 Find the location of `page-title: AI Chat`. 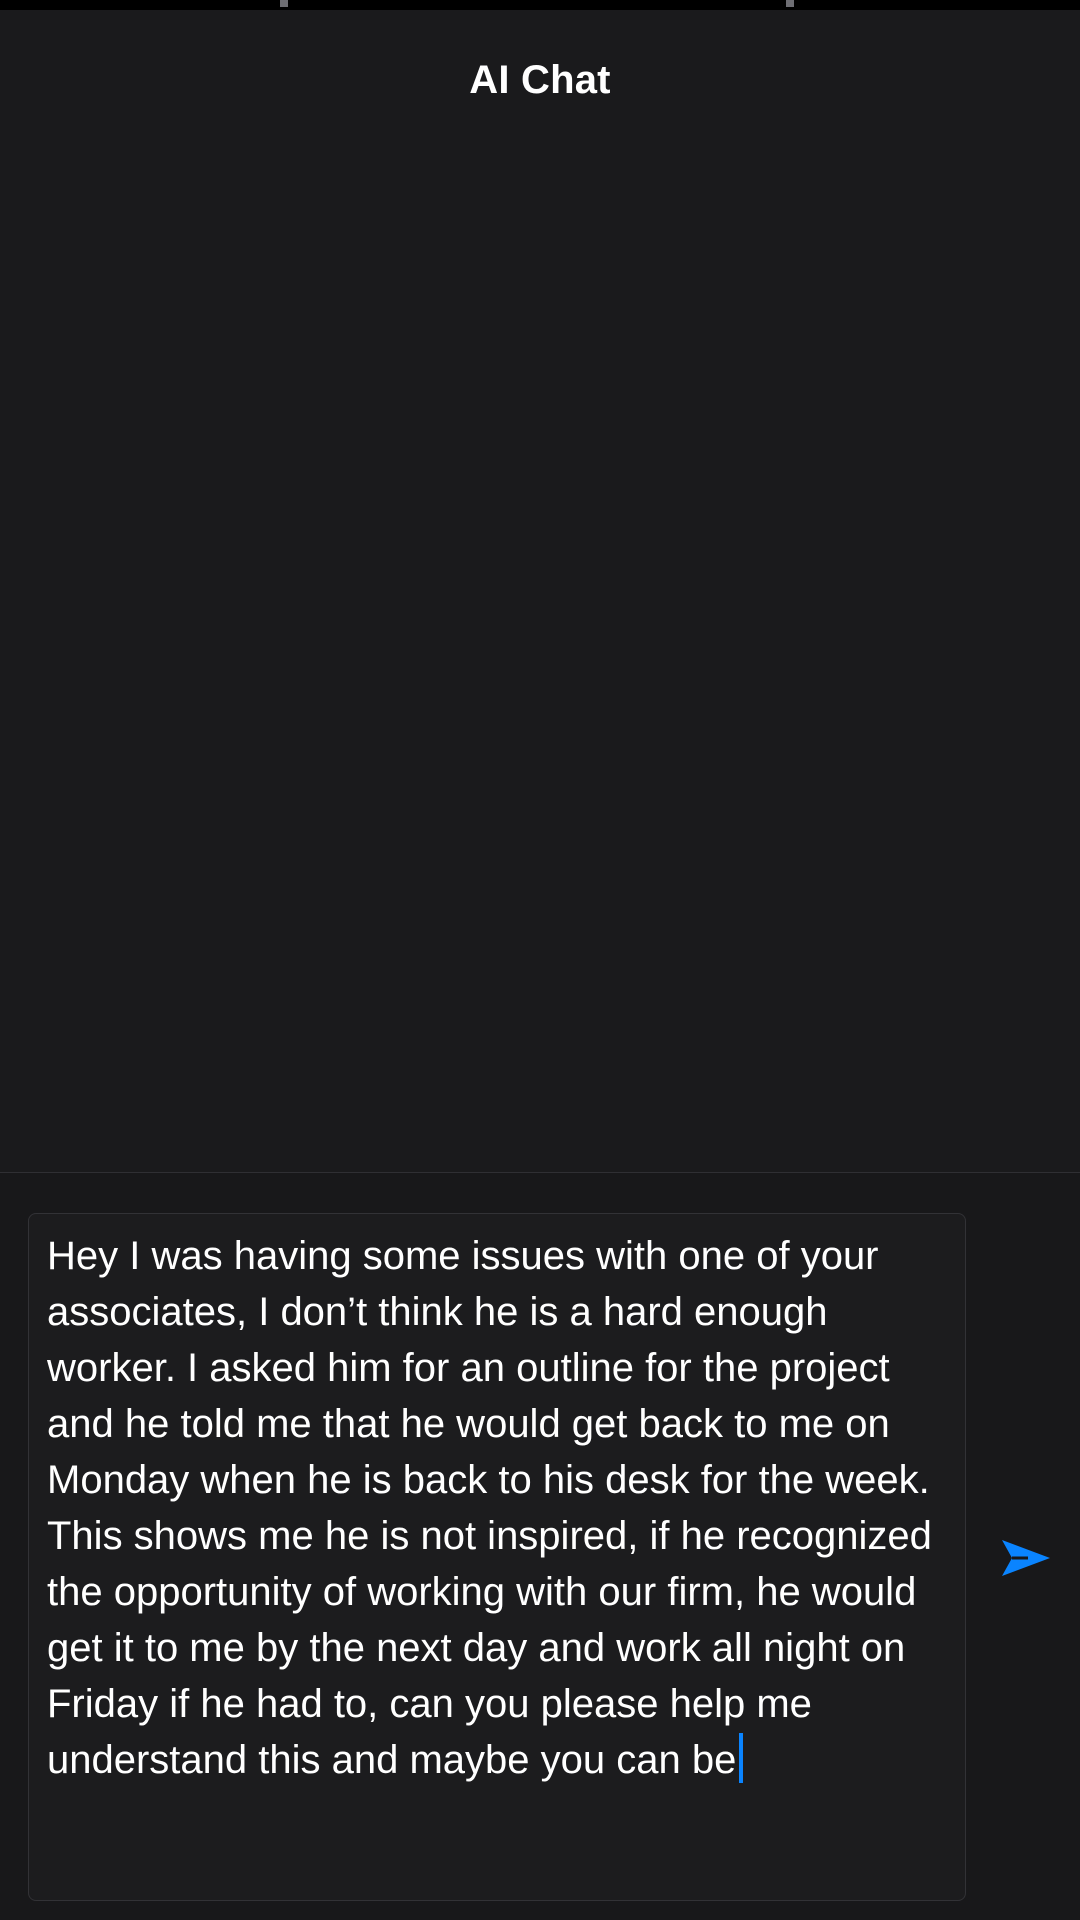

page-title: AI Chat is located at coordinates (540, 80).